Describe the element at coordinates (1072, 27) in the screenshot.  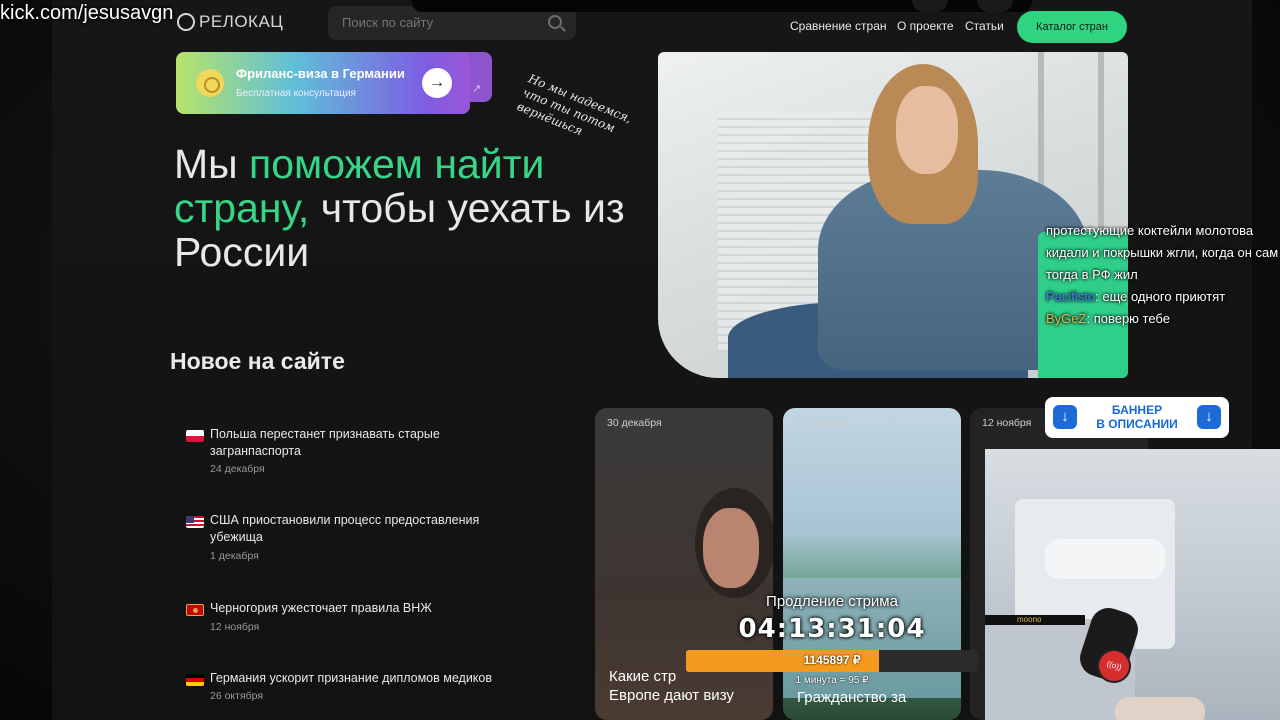
I see `catalog-button: Каталог стран` at that location.